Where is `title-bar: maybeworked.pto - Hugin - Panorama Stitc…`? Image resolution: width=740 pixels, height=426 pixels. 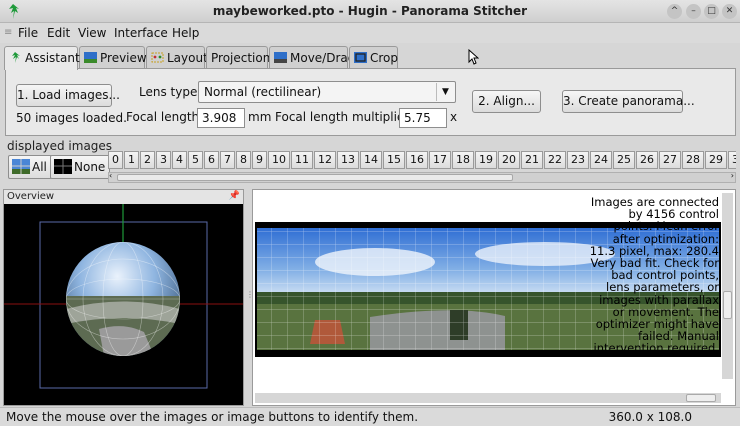 title-bar: maybeworked.pto - Hugin - Panorama Stitc… is located at coordinates (370, 11).